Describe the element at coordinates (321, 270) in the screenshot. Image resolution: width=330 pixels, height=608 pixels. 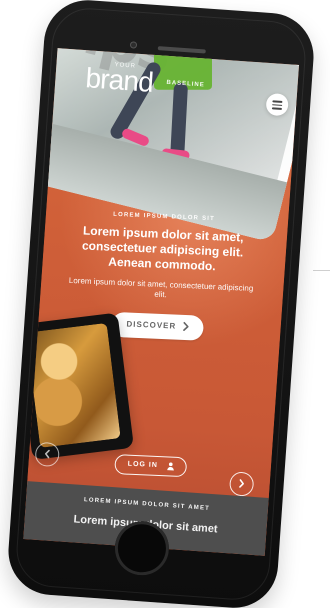
I see `side-divider-line` at that location.